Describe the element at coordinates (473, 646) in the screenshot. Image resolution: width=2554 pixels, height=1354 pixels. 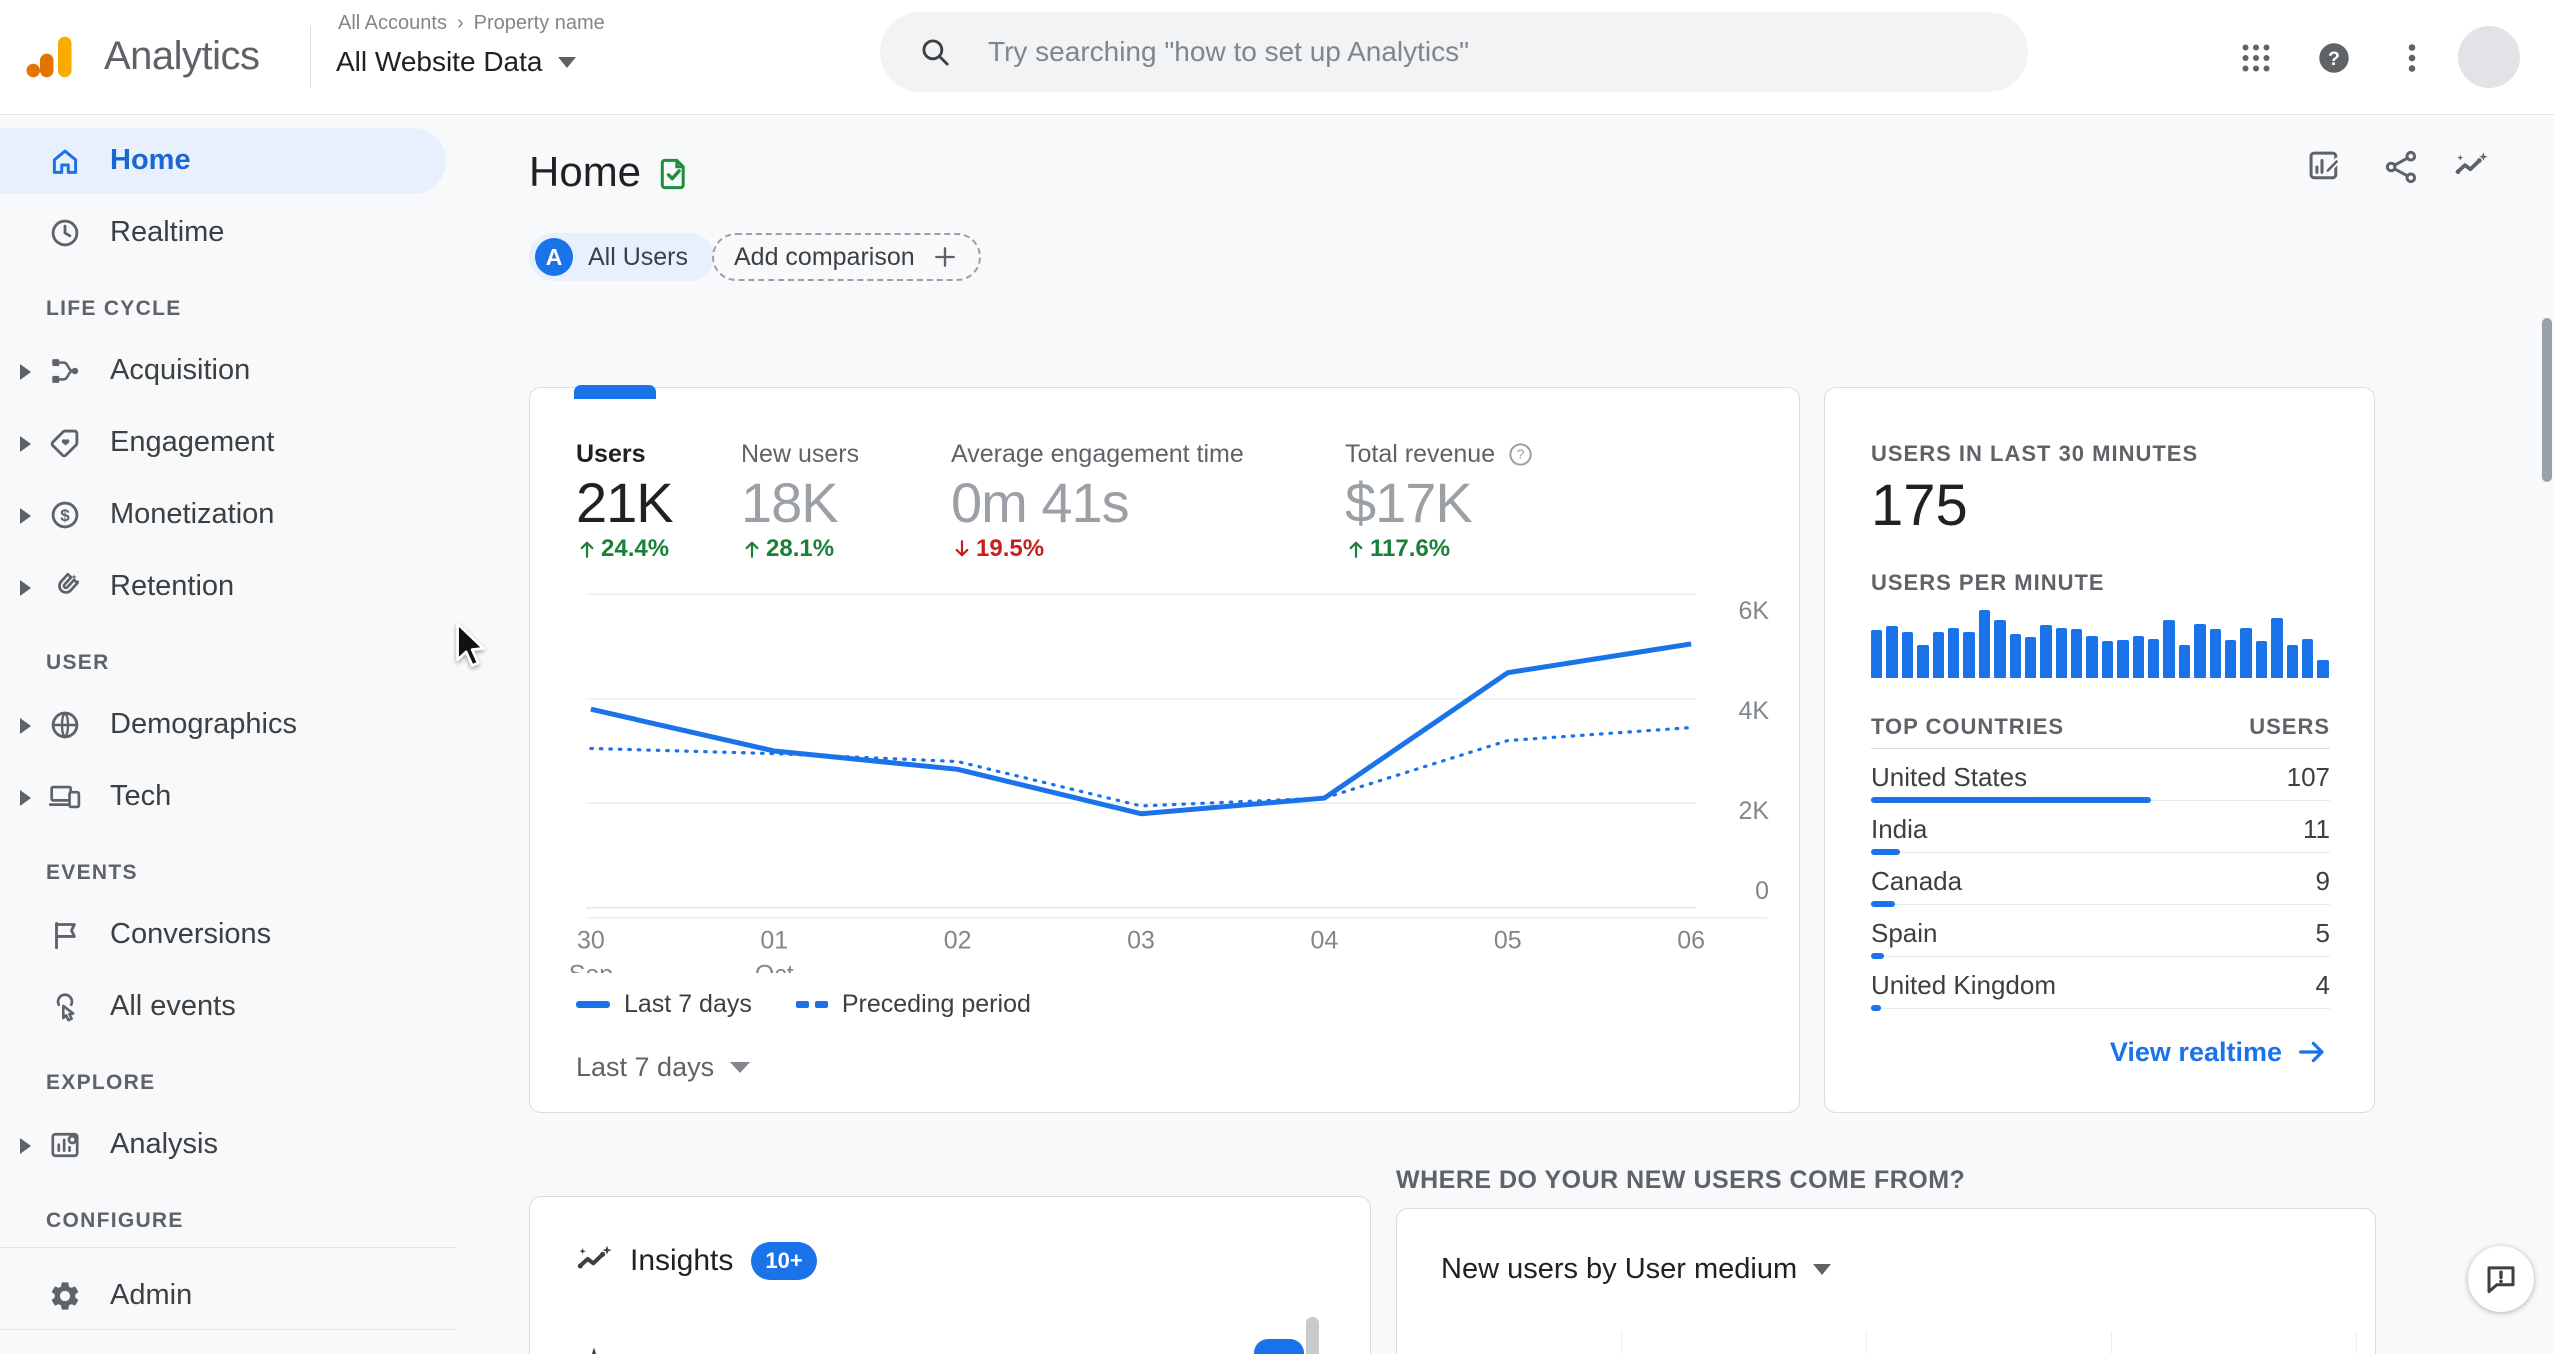
I see `mouse-cursor` at that location.